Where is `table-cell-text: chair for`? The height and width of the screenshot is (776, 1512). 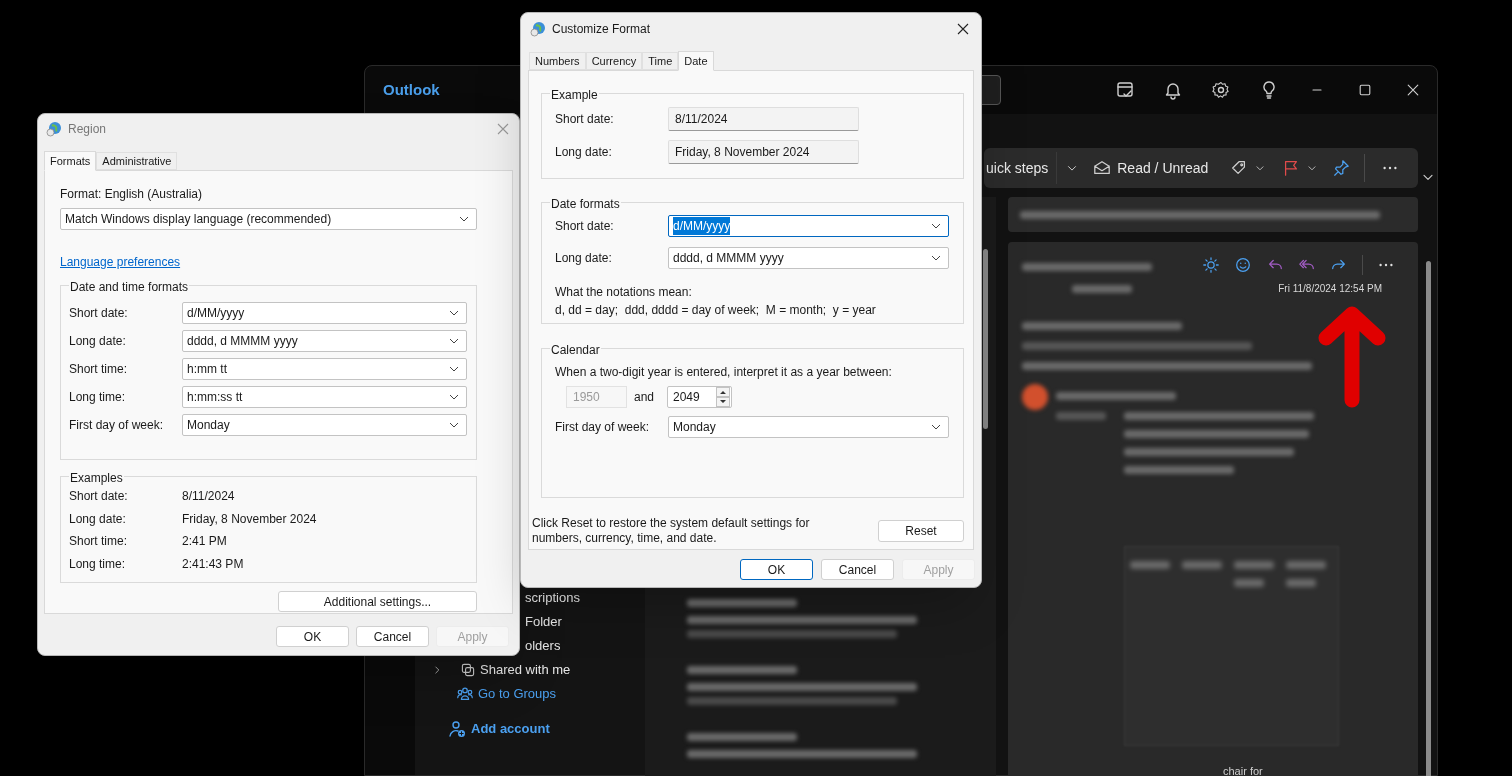 table-cell-text: chair for is located at coordinates (1243, 770).